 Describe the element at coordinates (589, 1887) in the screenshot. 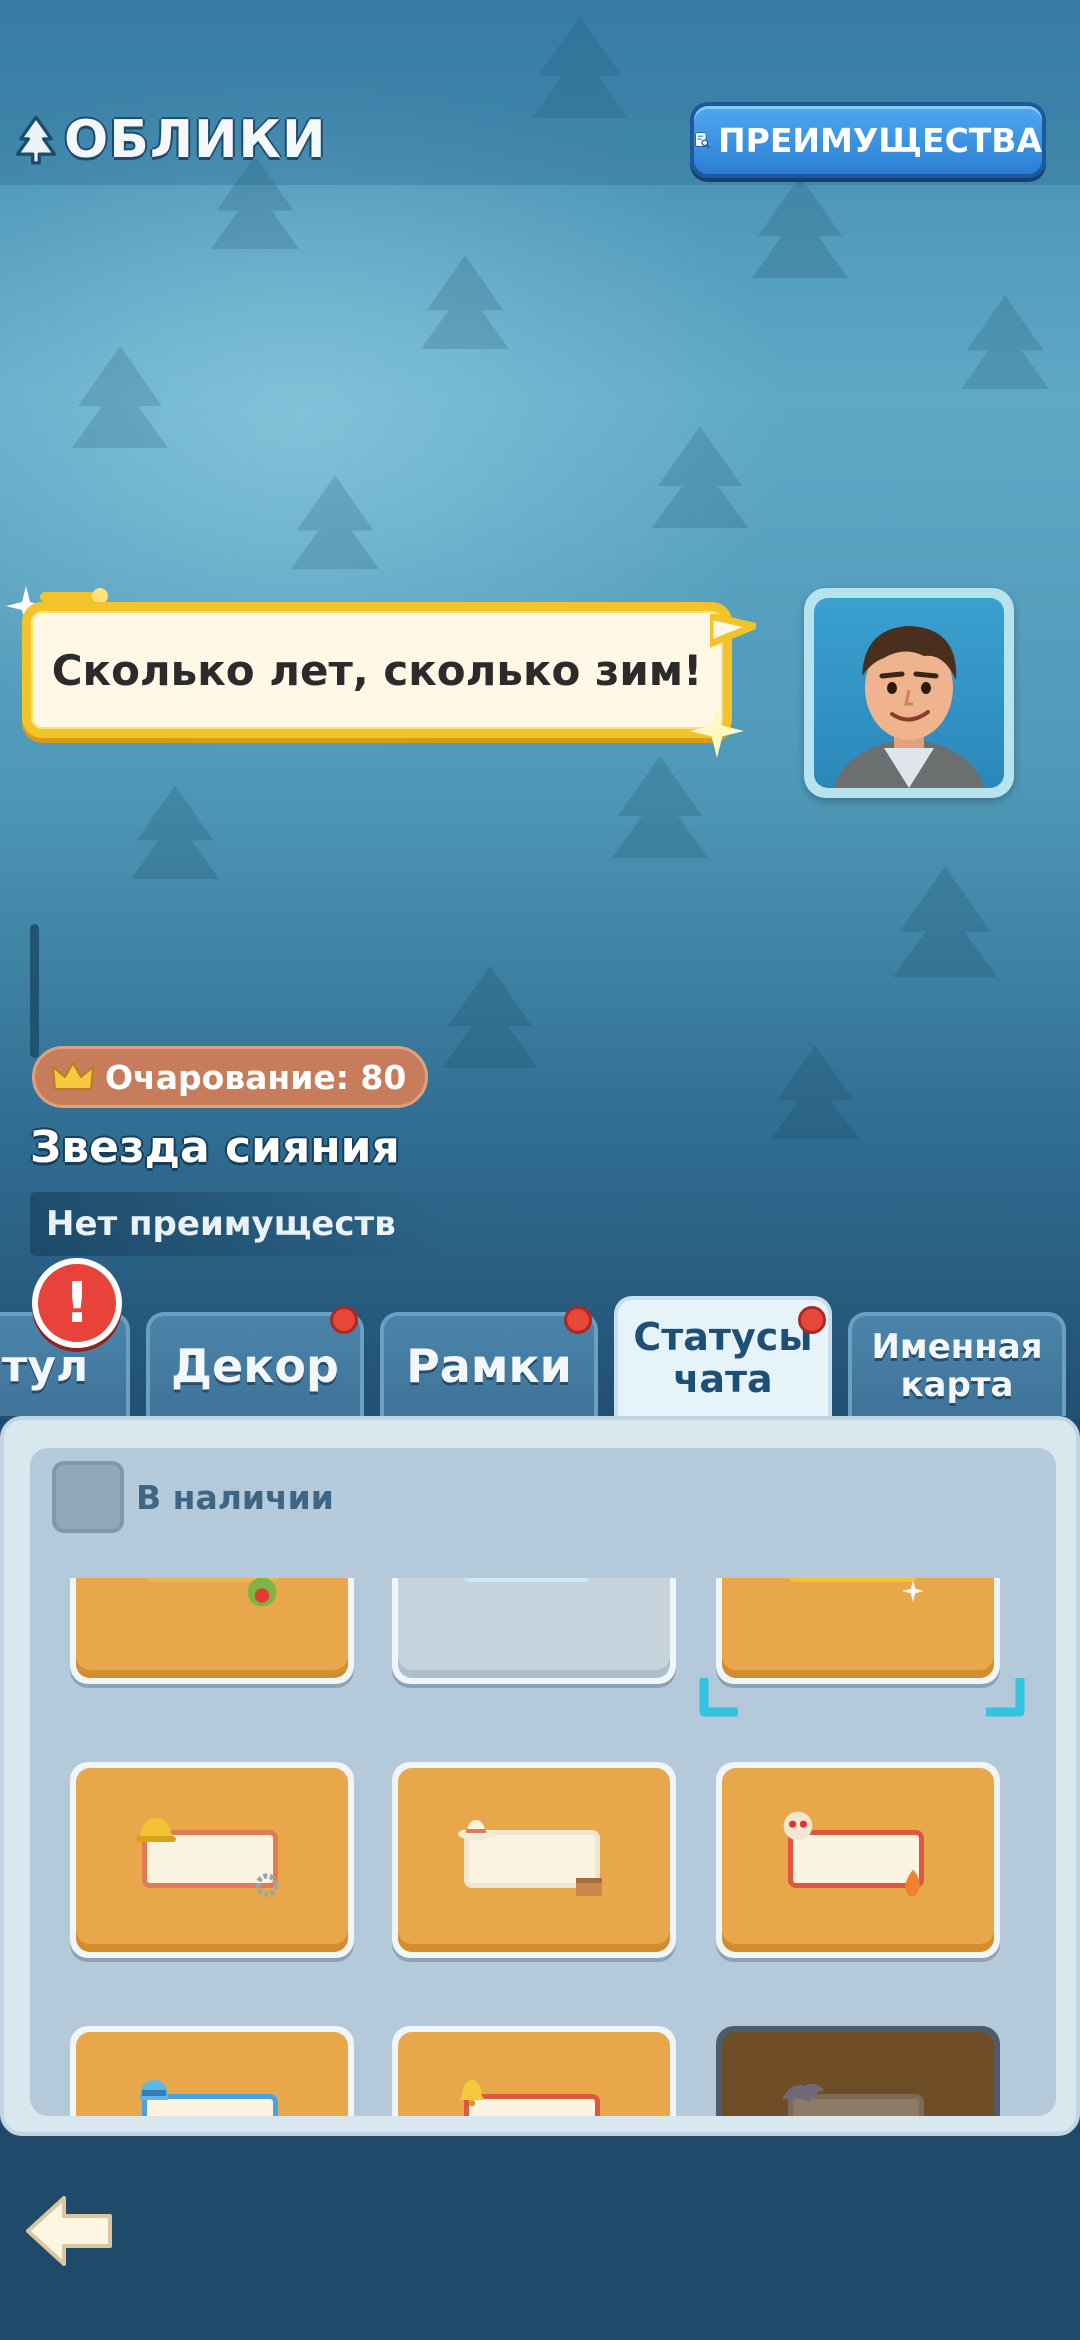

I see `box-icon` at that location.